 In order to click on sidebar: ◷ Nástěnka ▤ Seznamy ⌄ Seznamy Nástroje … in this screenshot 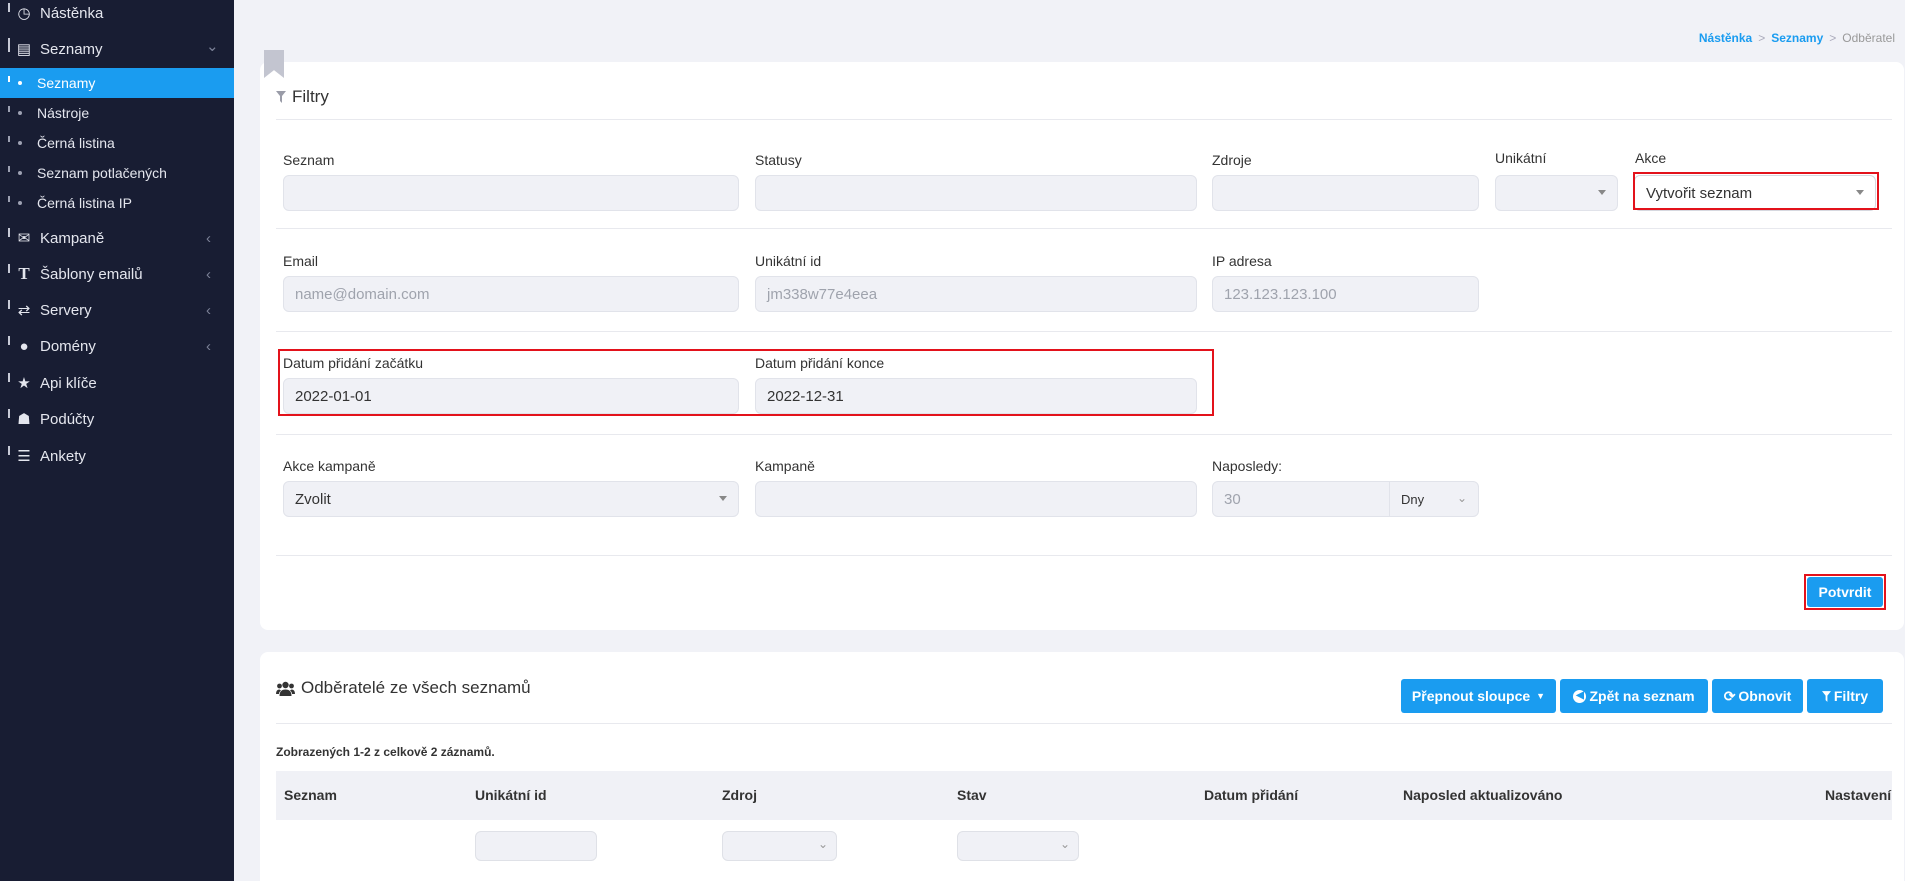, I will do `click(117, 440)`.